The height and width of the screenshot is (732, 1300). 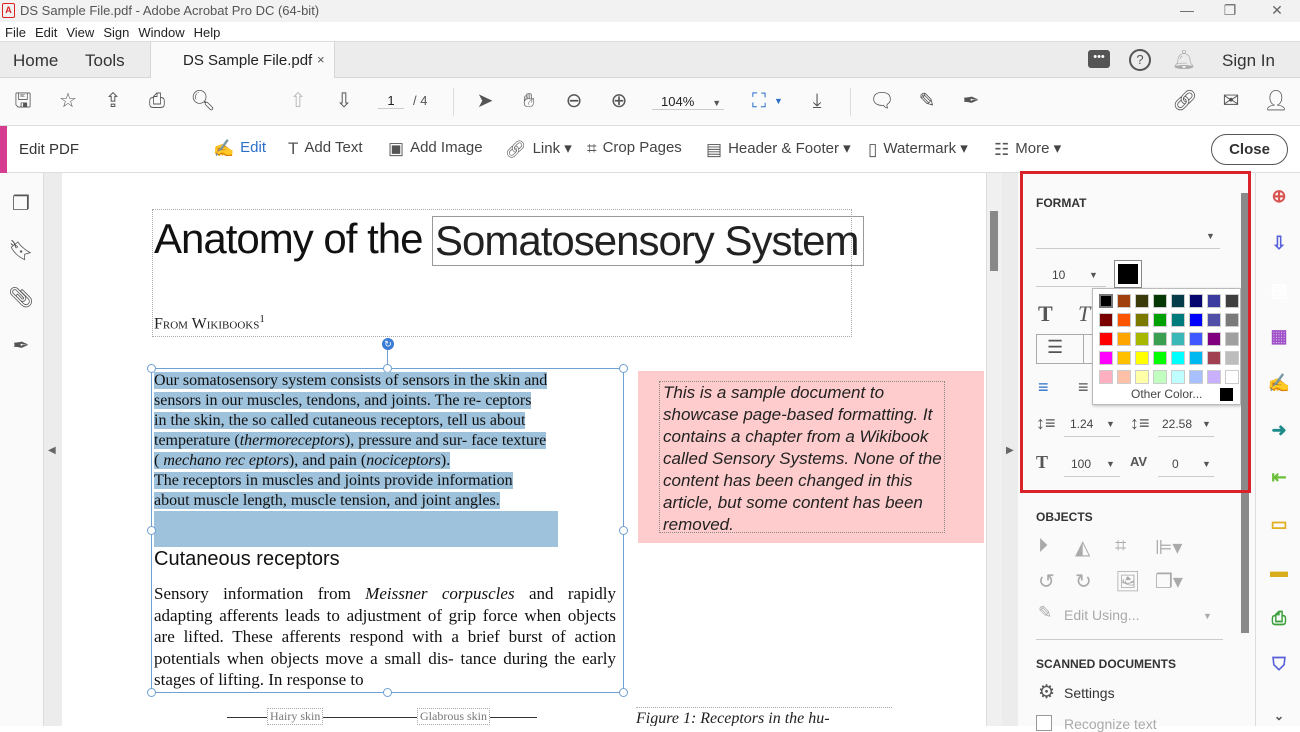 I want to click on select-cursor-icon: ➤, so click(x=485, y=101).